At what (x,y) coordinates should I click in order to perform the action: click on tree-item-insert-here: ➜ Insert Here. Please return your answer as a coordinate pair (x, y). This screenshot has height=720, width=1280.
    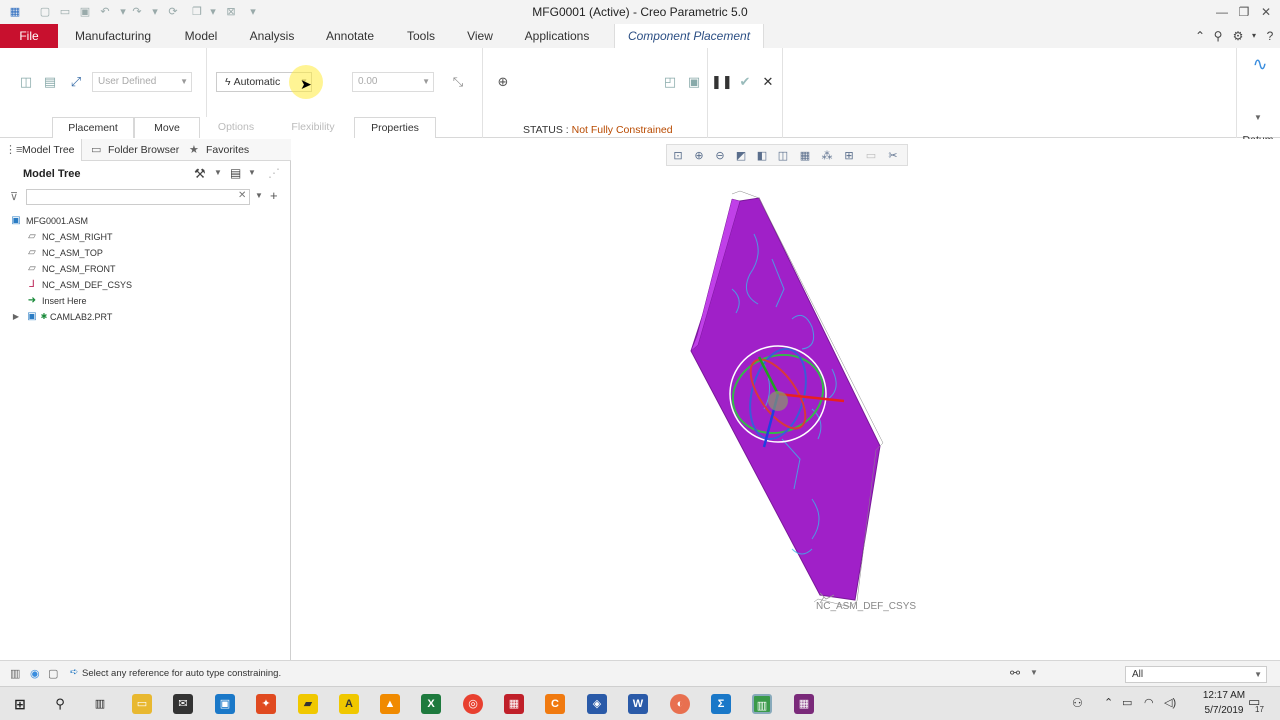
    Looking at the image, I should click on (145, 301).